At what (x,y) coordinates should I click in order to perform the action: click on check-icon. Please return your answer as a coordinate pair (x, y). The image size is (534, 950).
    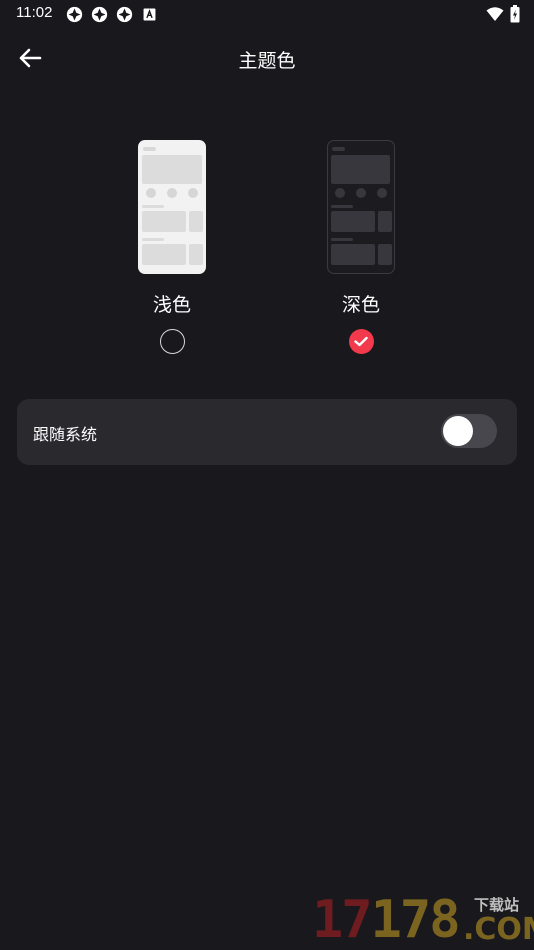
    Looking at the image, I should click on (361, 341).